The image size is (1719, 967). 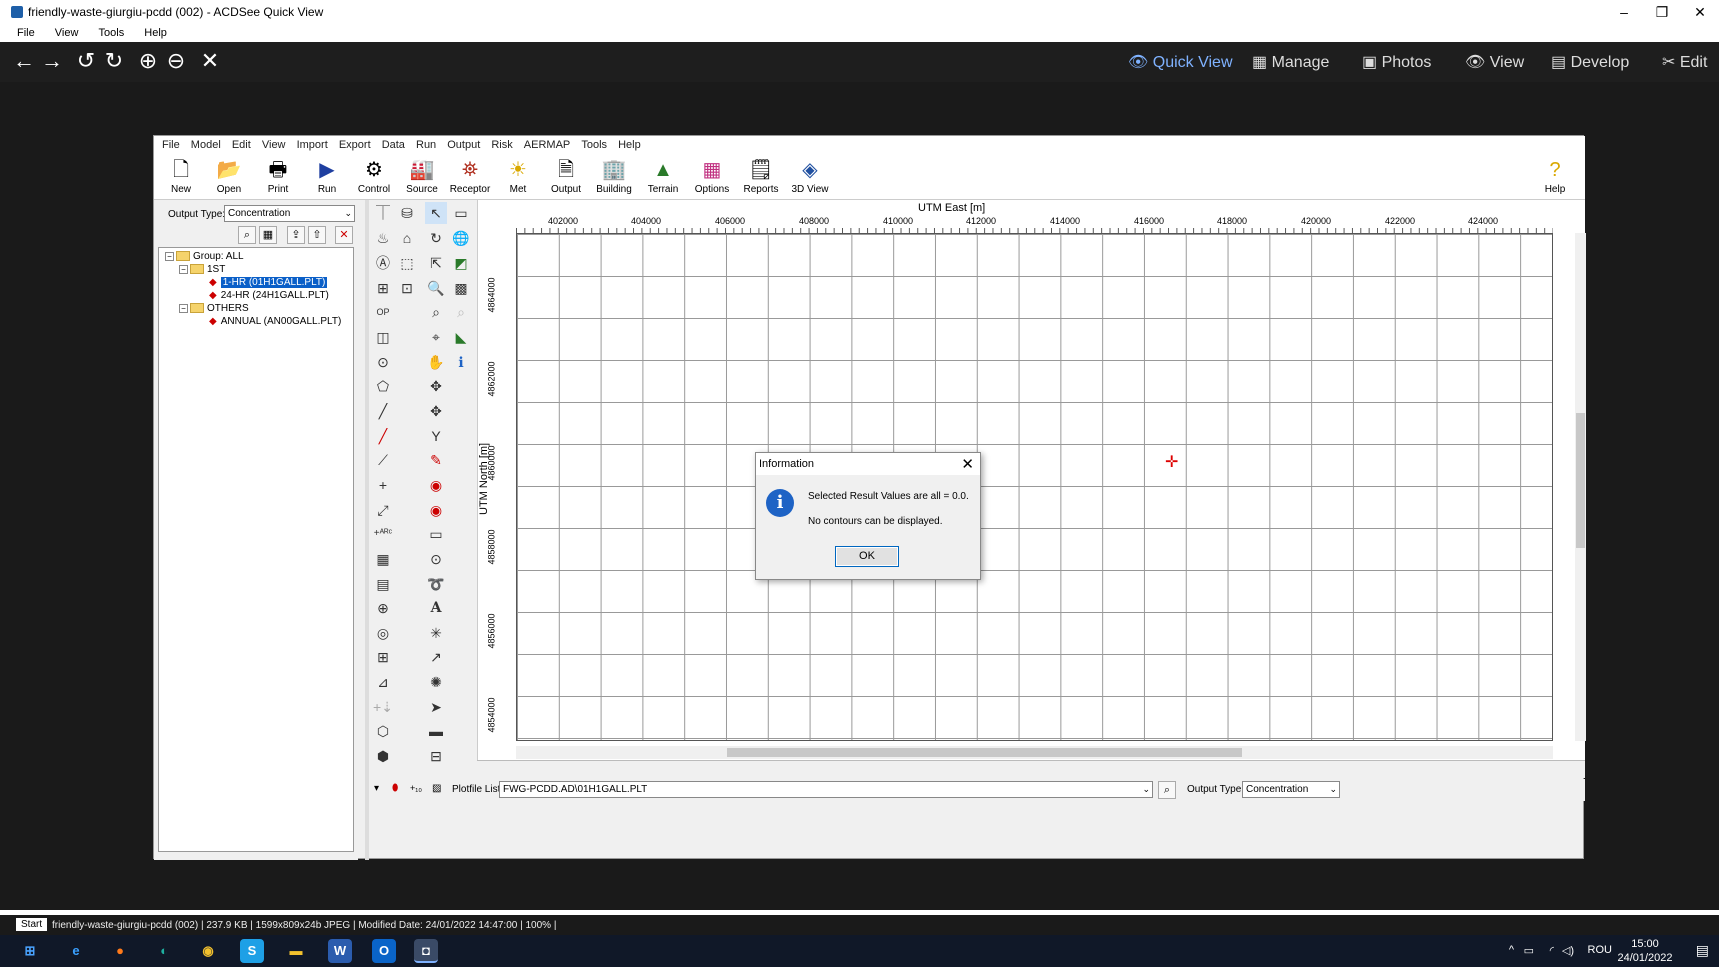 I want to click on skype-icon: S, so click(x=252, y=951).